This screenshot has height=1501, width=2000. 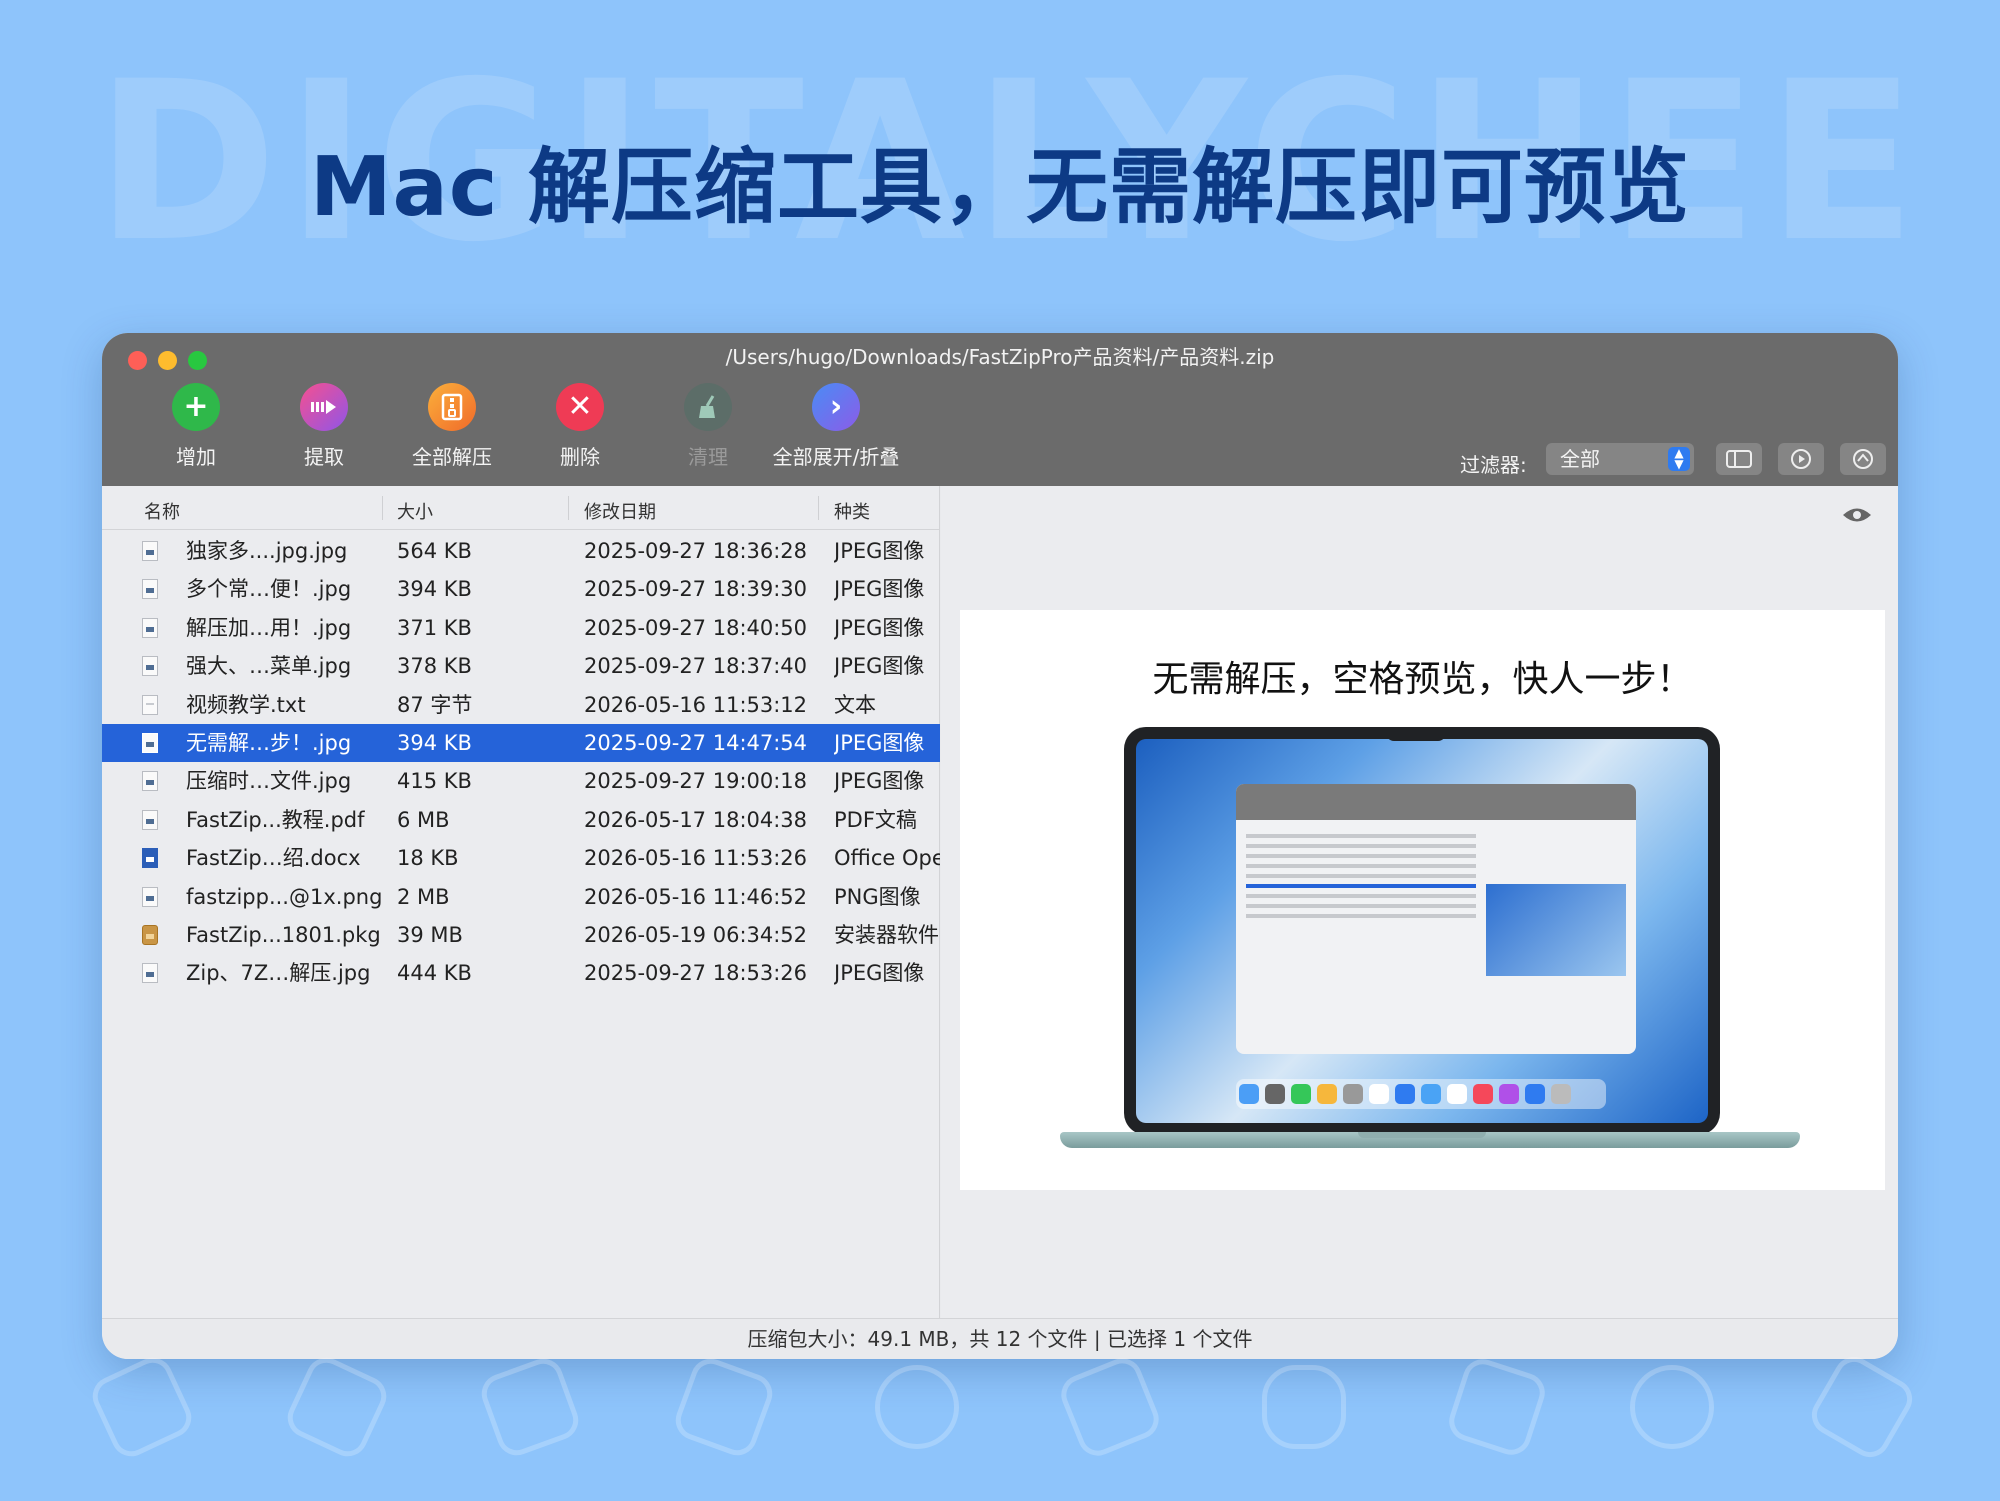 What do you see at coordinates (284, 896) in the screenshot?
I see `file-name: fastzipp...@1x.png` at bounding box center [284, 896].